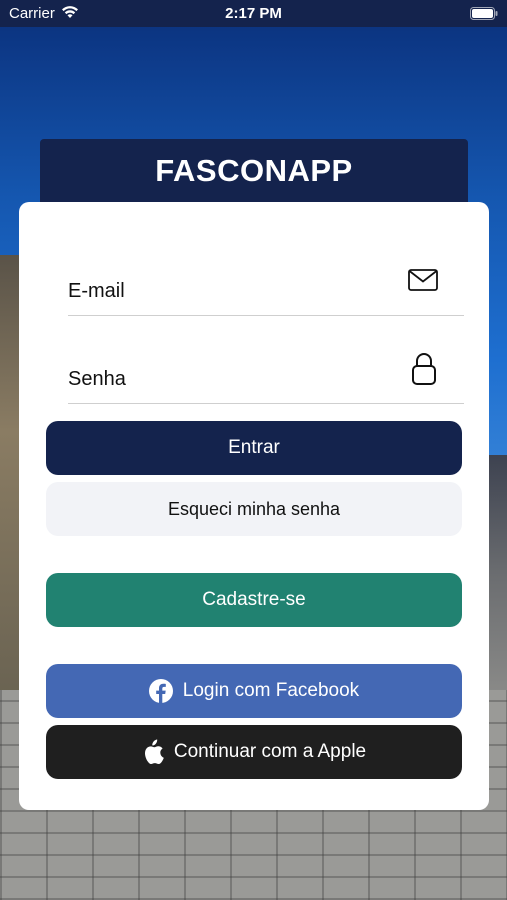  What do you see at coordinates (160, 691) in the screenshot?
I see `facebook-icon` at bounding box center [160, 691].